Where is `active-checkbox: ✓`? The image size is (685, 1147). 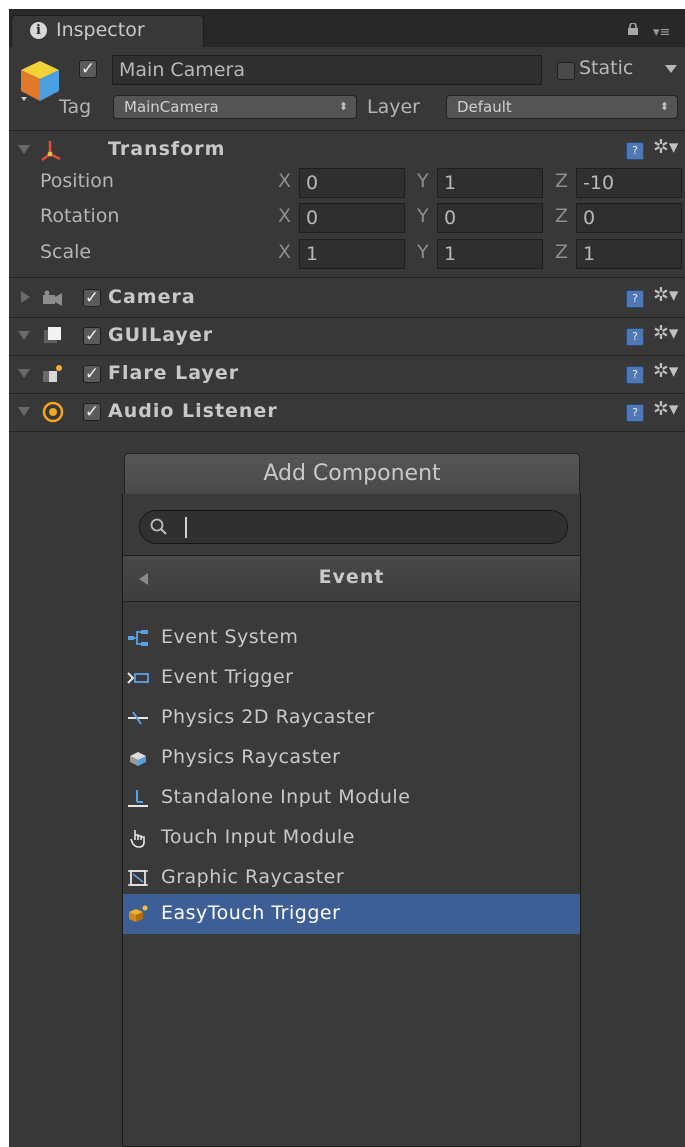
active-checkbox: ✓ is located at coordinates (88, 69).